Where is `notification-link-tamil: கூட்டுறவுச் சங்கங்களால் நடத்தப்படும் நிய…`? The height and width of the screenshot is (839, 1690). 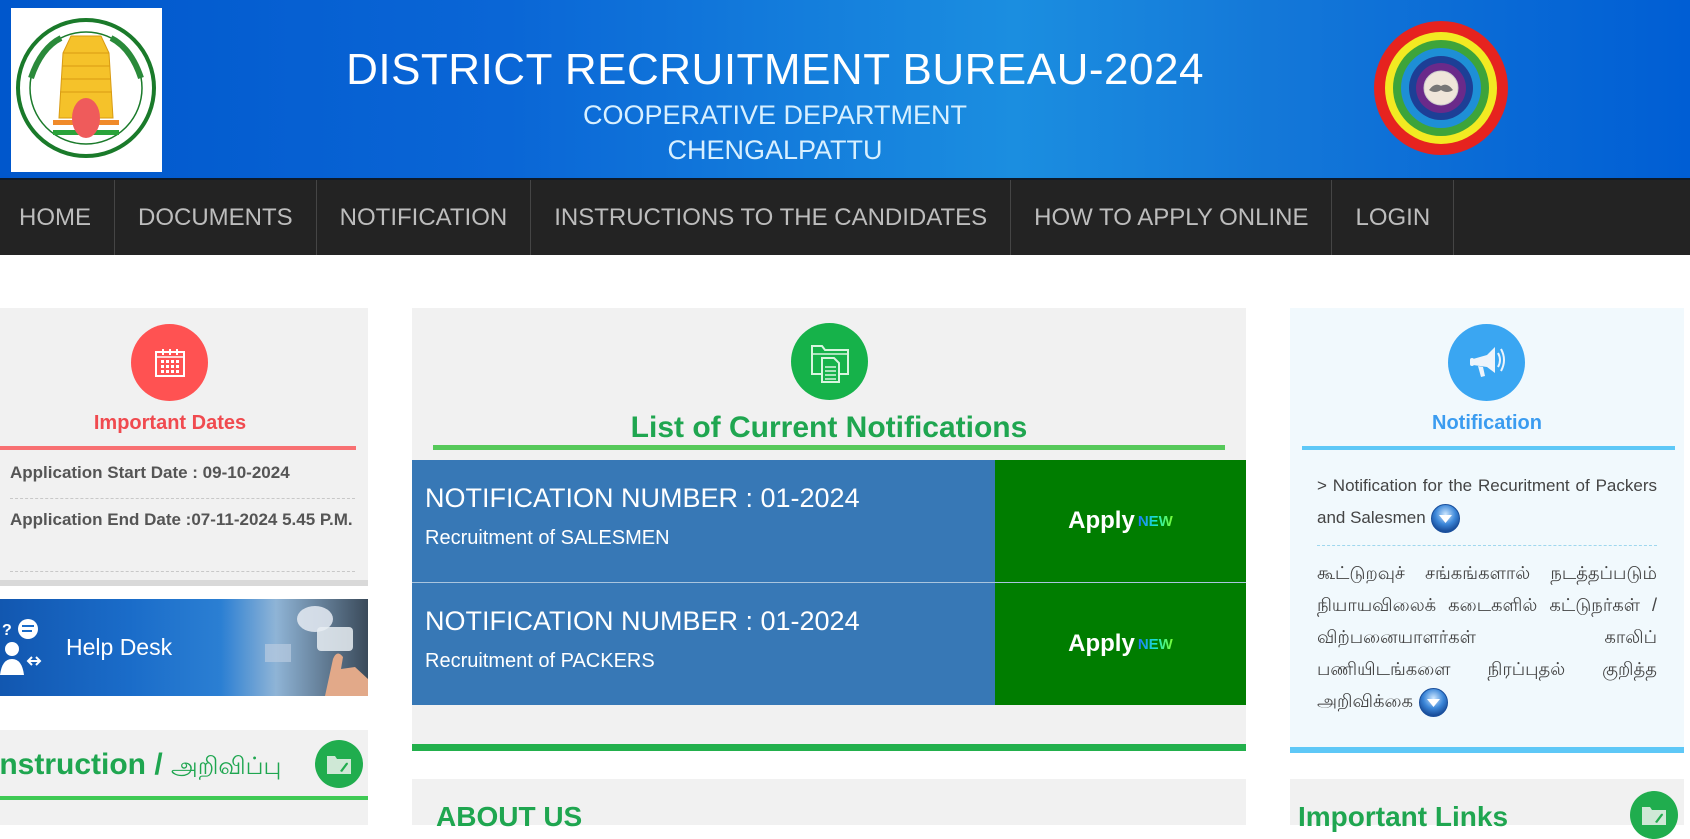 notification-link-tamil: கூட்டுறவுச் சங்கங்களால் நடத்தப்படும் நிய… is located at coordinates (1487, 637).